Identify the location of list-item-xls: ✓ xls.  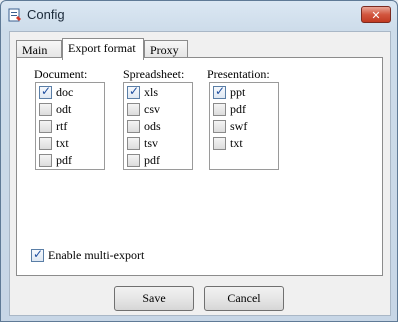
(159, 92).